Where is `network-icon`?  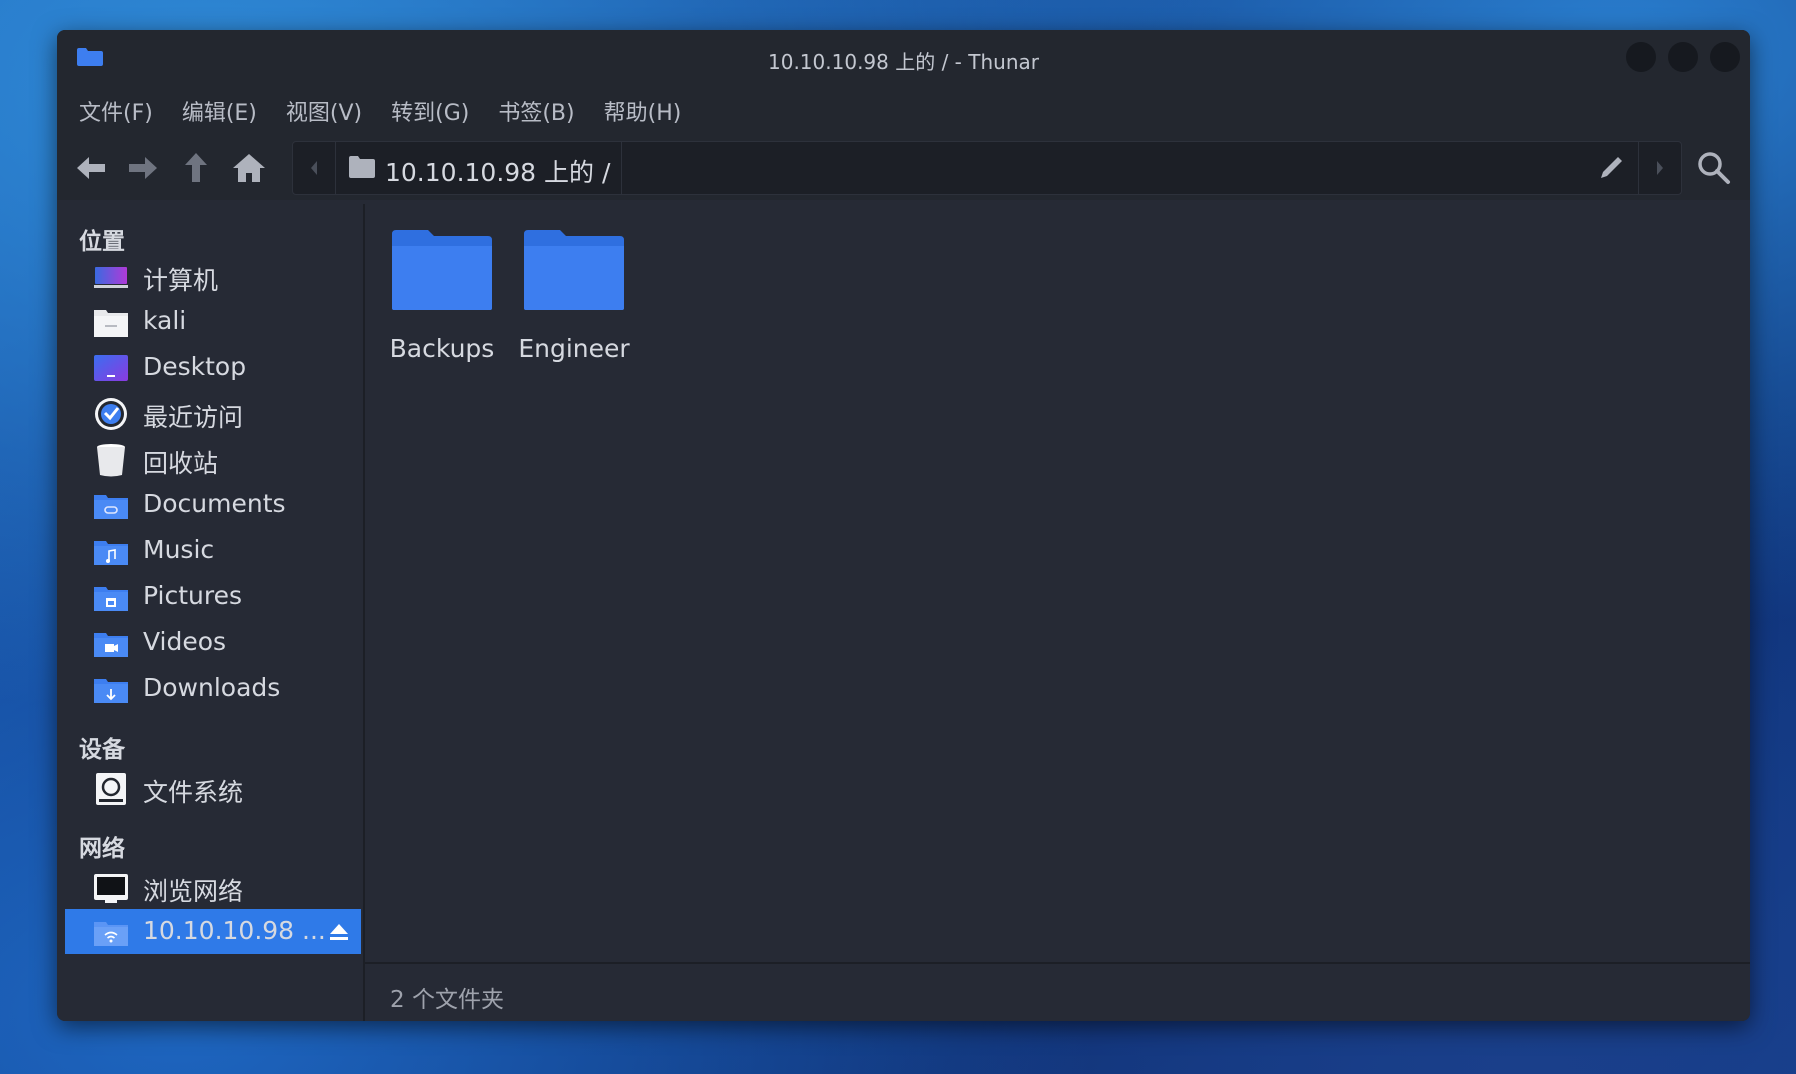
network-icon is located at coordinates (111, 888).